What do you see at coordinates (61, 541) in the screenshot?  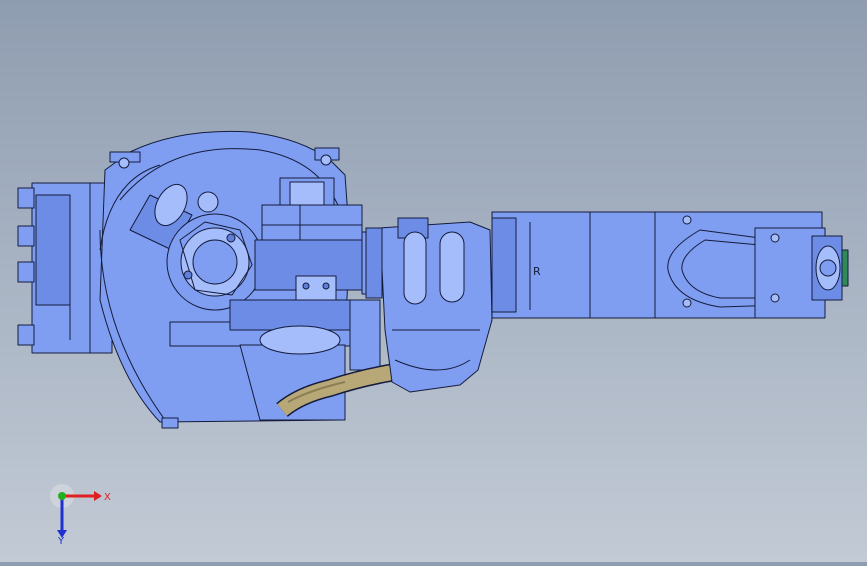 I see `y-axis-label: Y` at bounding box center [61, 541].